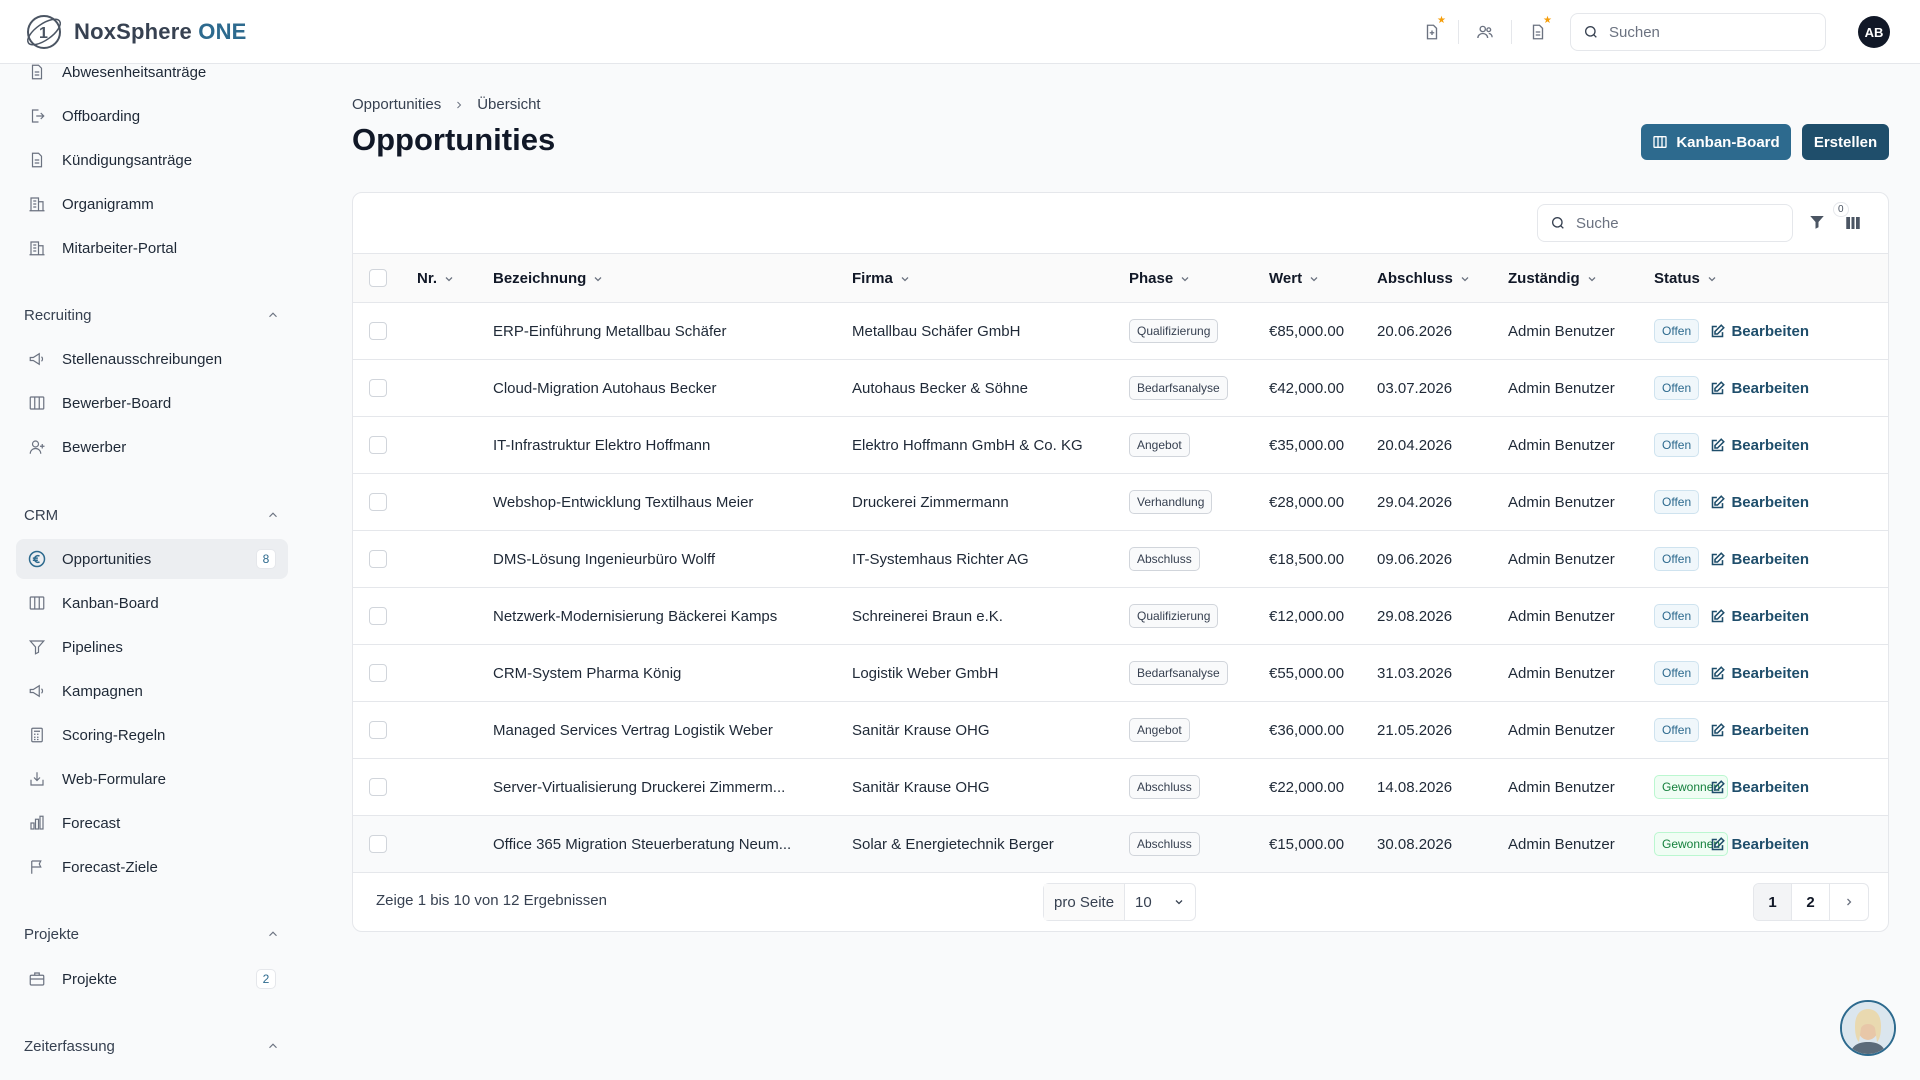 This screenshot has width=1920, height=1080. I want to click on cell-nr, so click(447, 445).